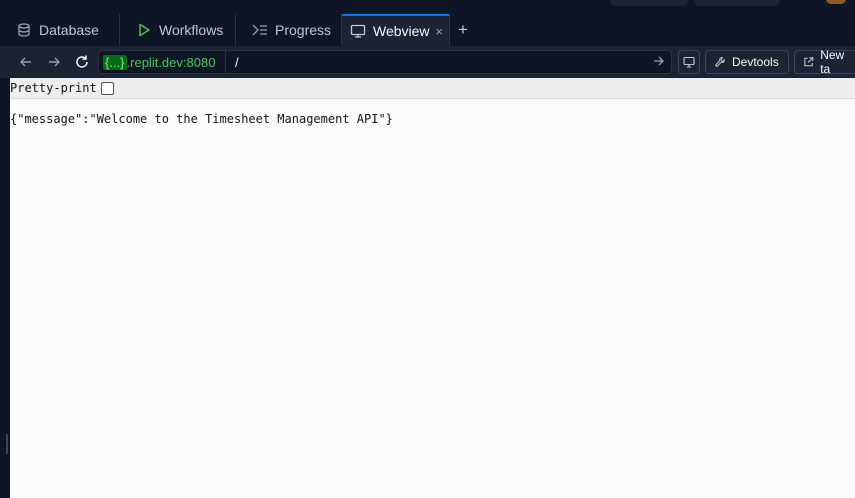  I want to click on back-button, so click(26, 62).